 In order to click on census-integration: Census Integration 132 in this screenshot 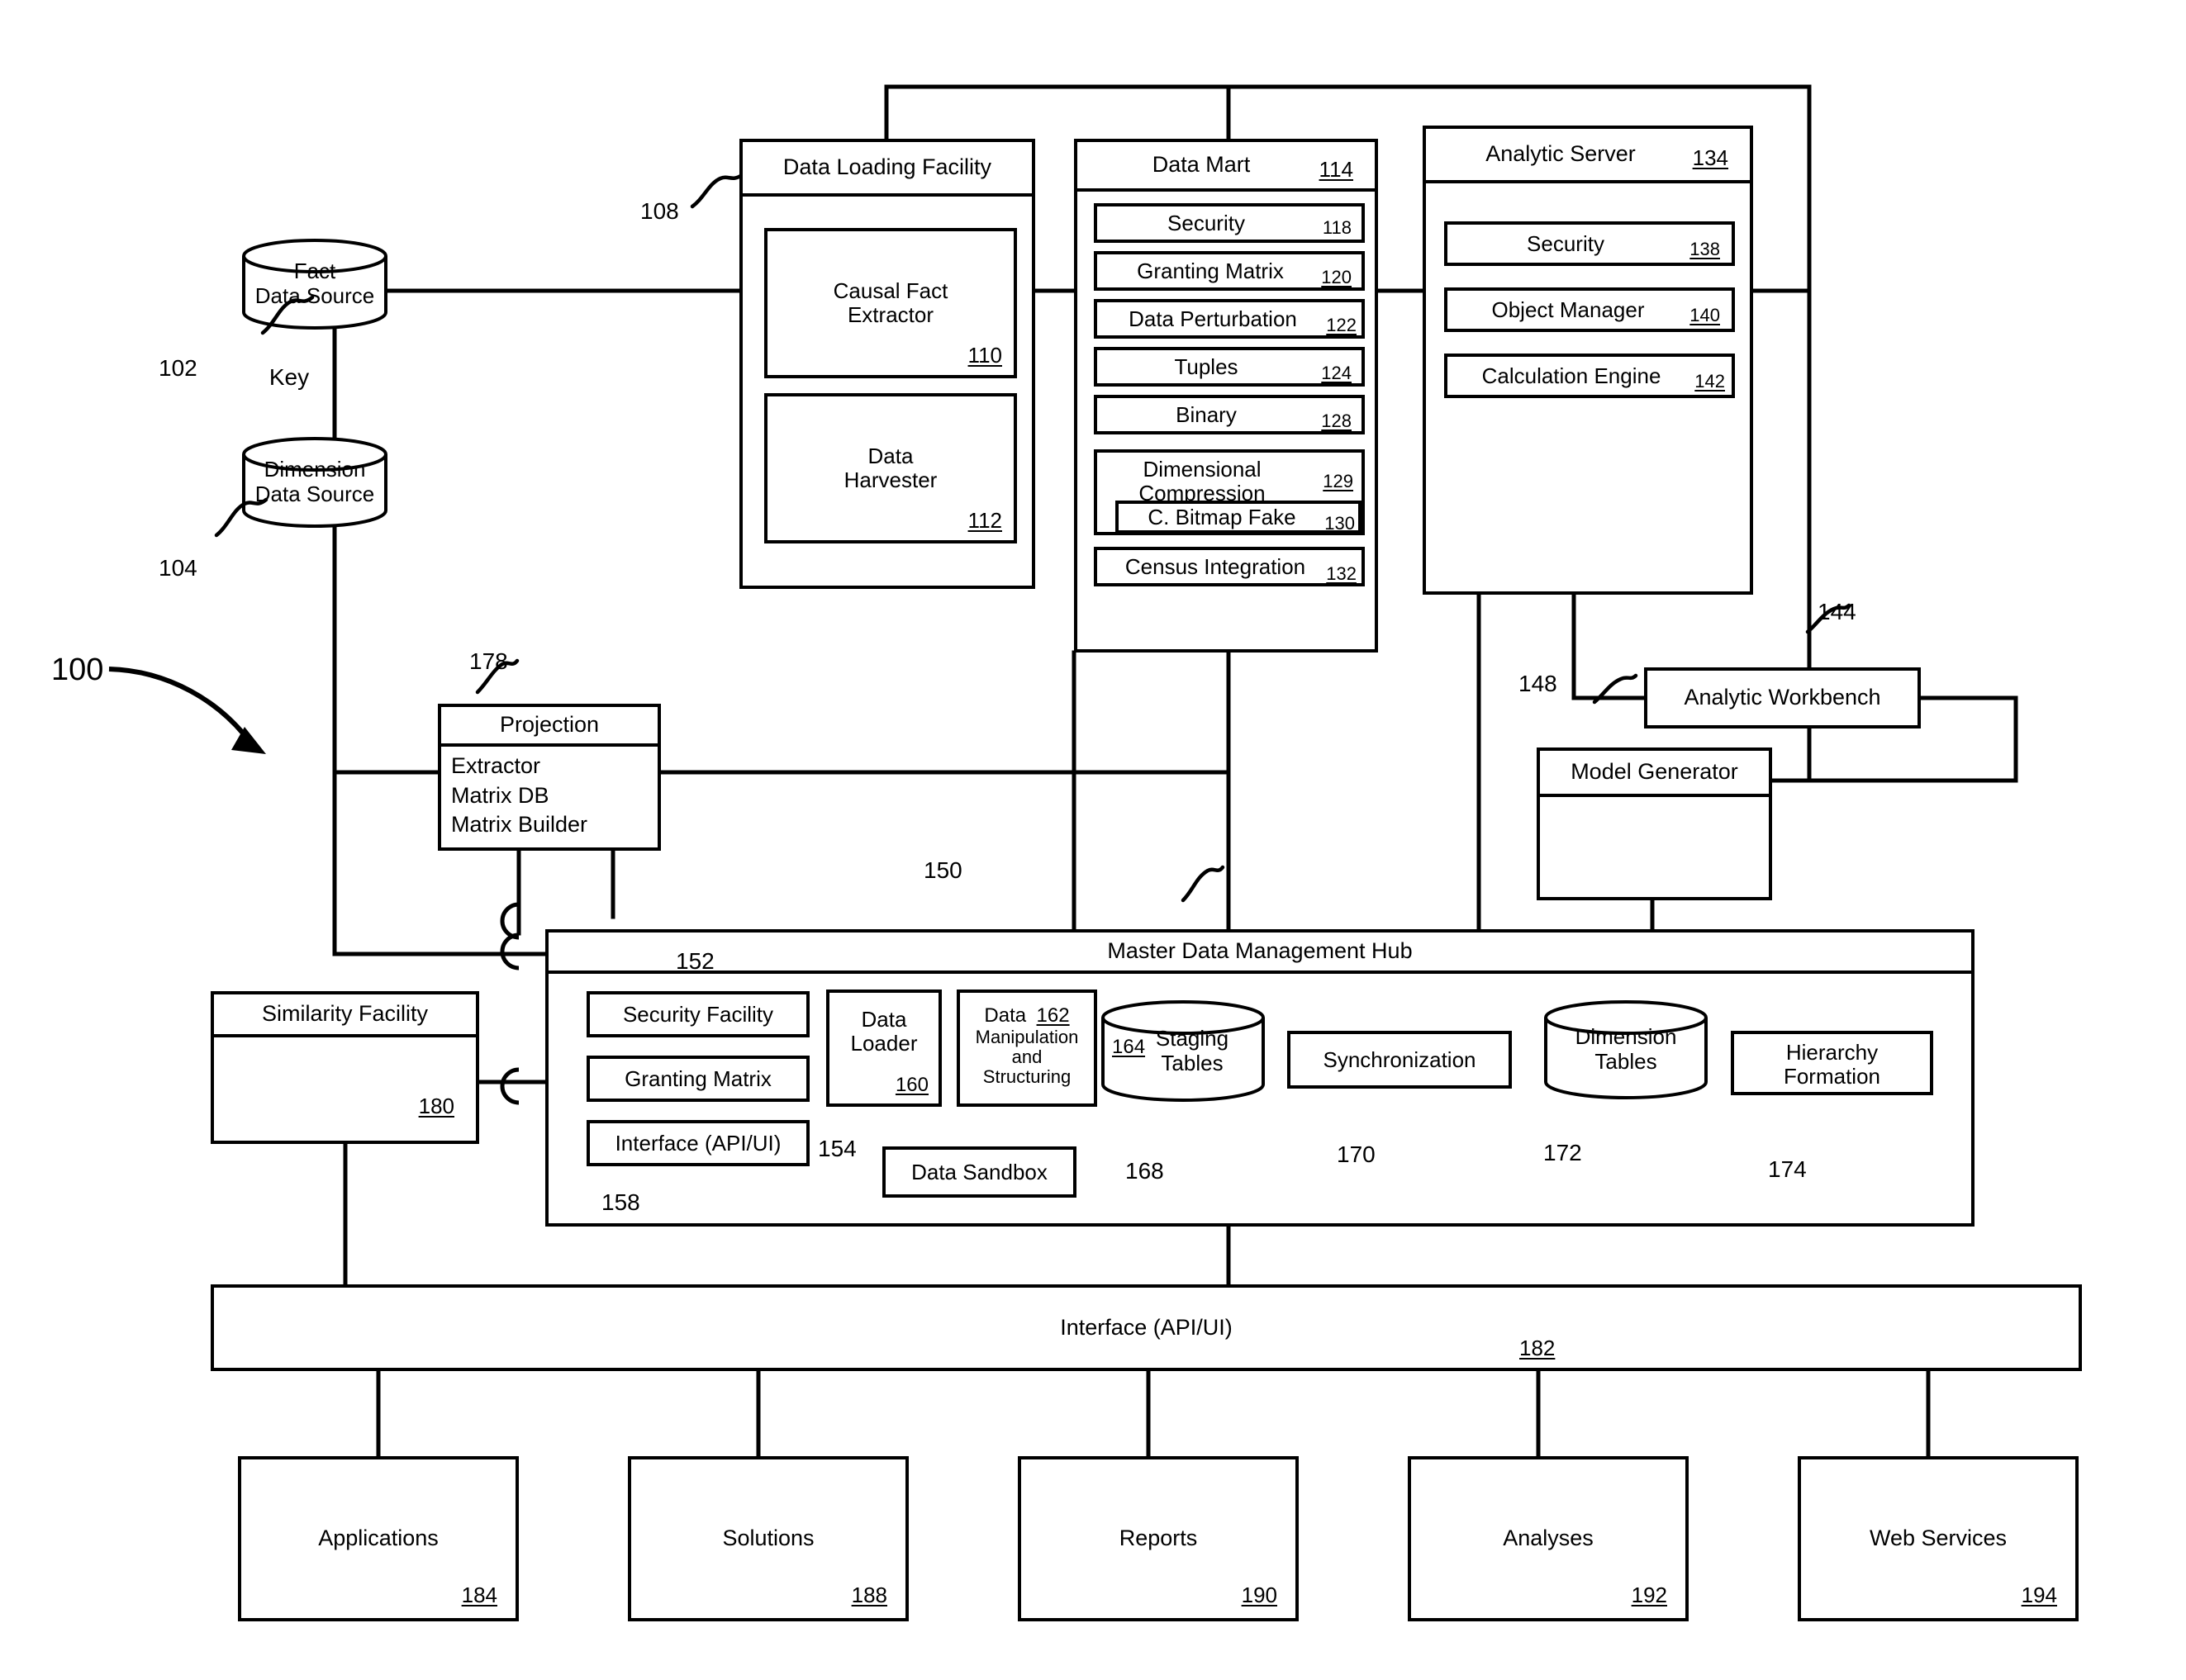, I will do `click(1229, 566)`.